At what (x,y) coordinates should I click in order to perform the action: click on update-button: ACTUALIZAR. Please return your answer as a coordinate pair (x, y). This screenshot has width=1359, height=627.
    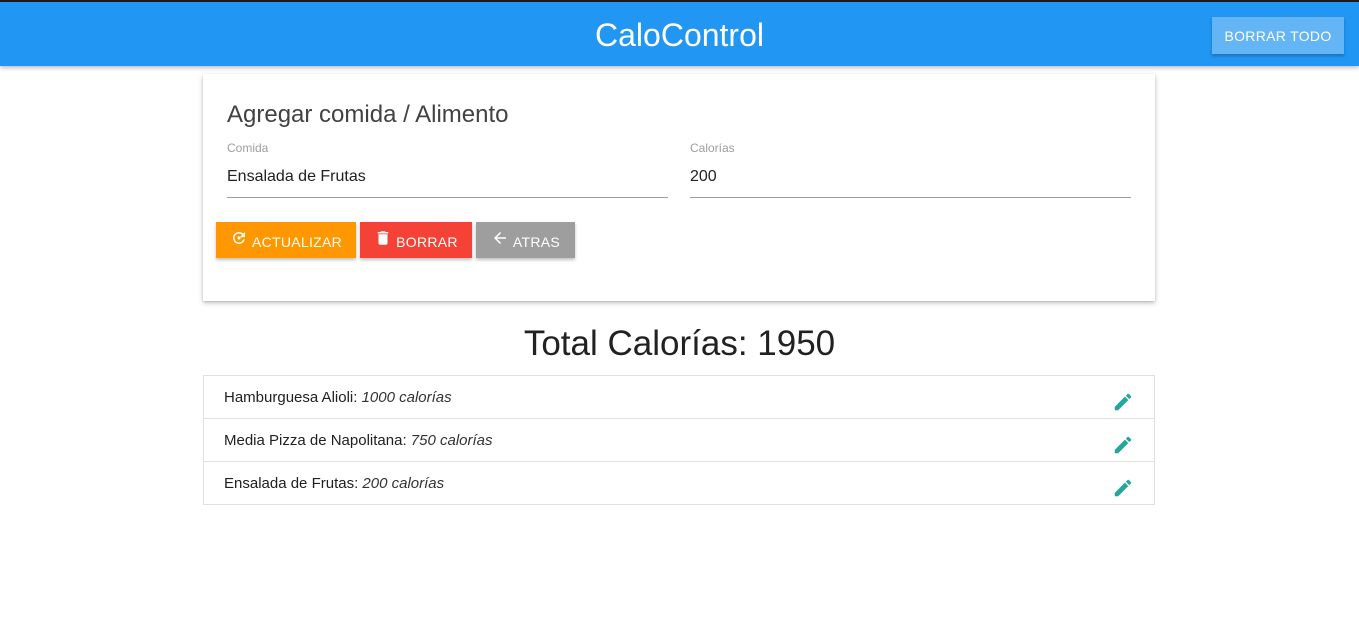
    Looking at the image, I should click on (286, 240).